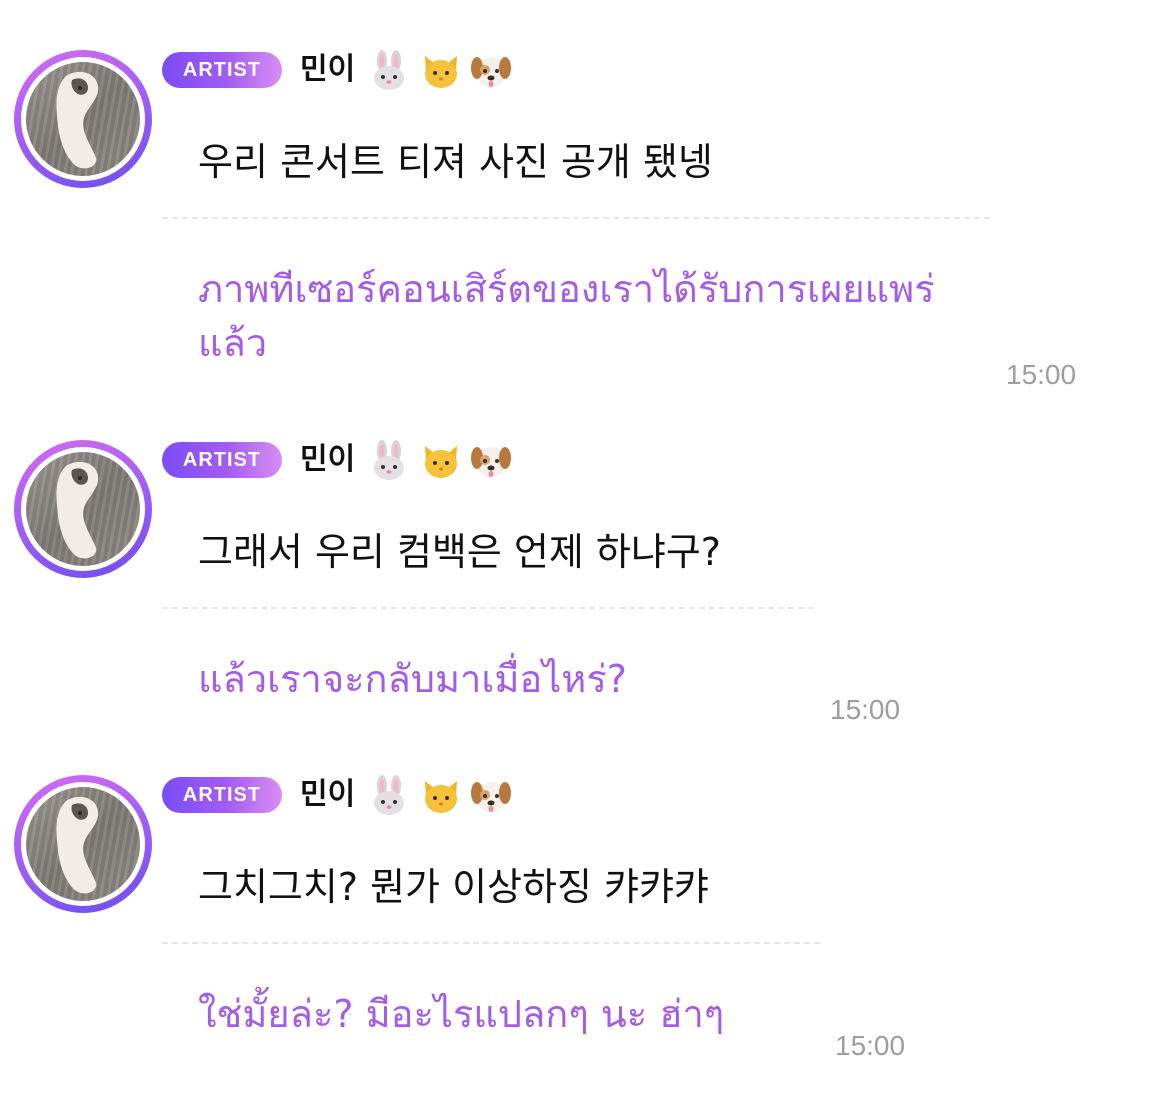 The image size is (1169, 1115). I want to click on message-text: 그래서 우리 컴백은 언제 하냐구?, so click(459, 552).